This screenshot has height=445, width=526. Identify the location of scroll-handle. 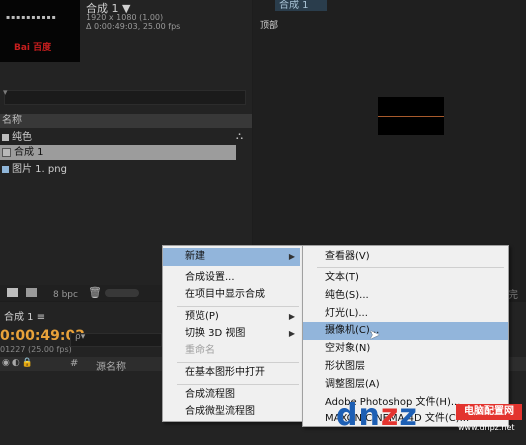
(122, 293).